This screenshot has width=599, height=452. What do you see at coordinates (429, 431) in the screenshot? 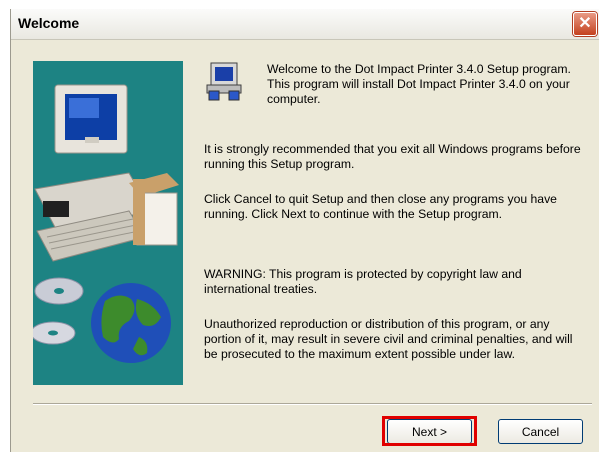
I see `next-button-highlight` at bounding box center [429, 431].